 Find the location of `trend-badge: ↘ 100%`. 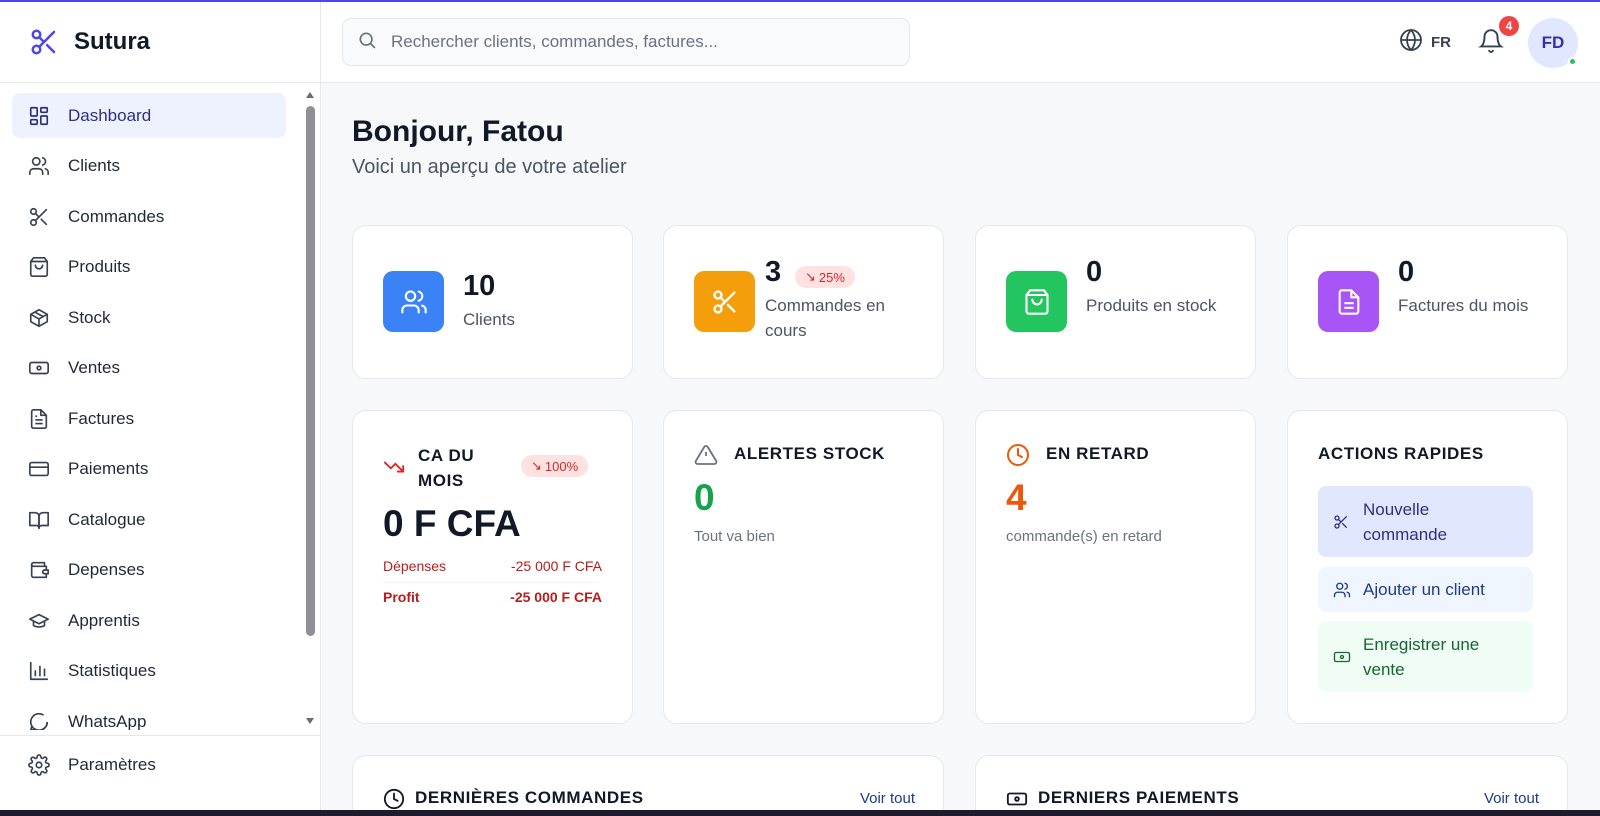

trend-badge: ↘ 100% is located at coordinates (555, 466).